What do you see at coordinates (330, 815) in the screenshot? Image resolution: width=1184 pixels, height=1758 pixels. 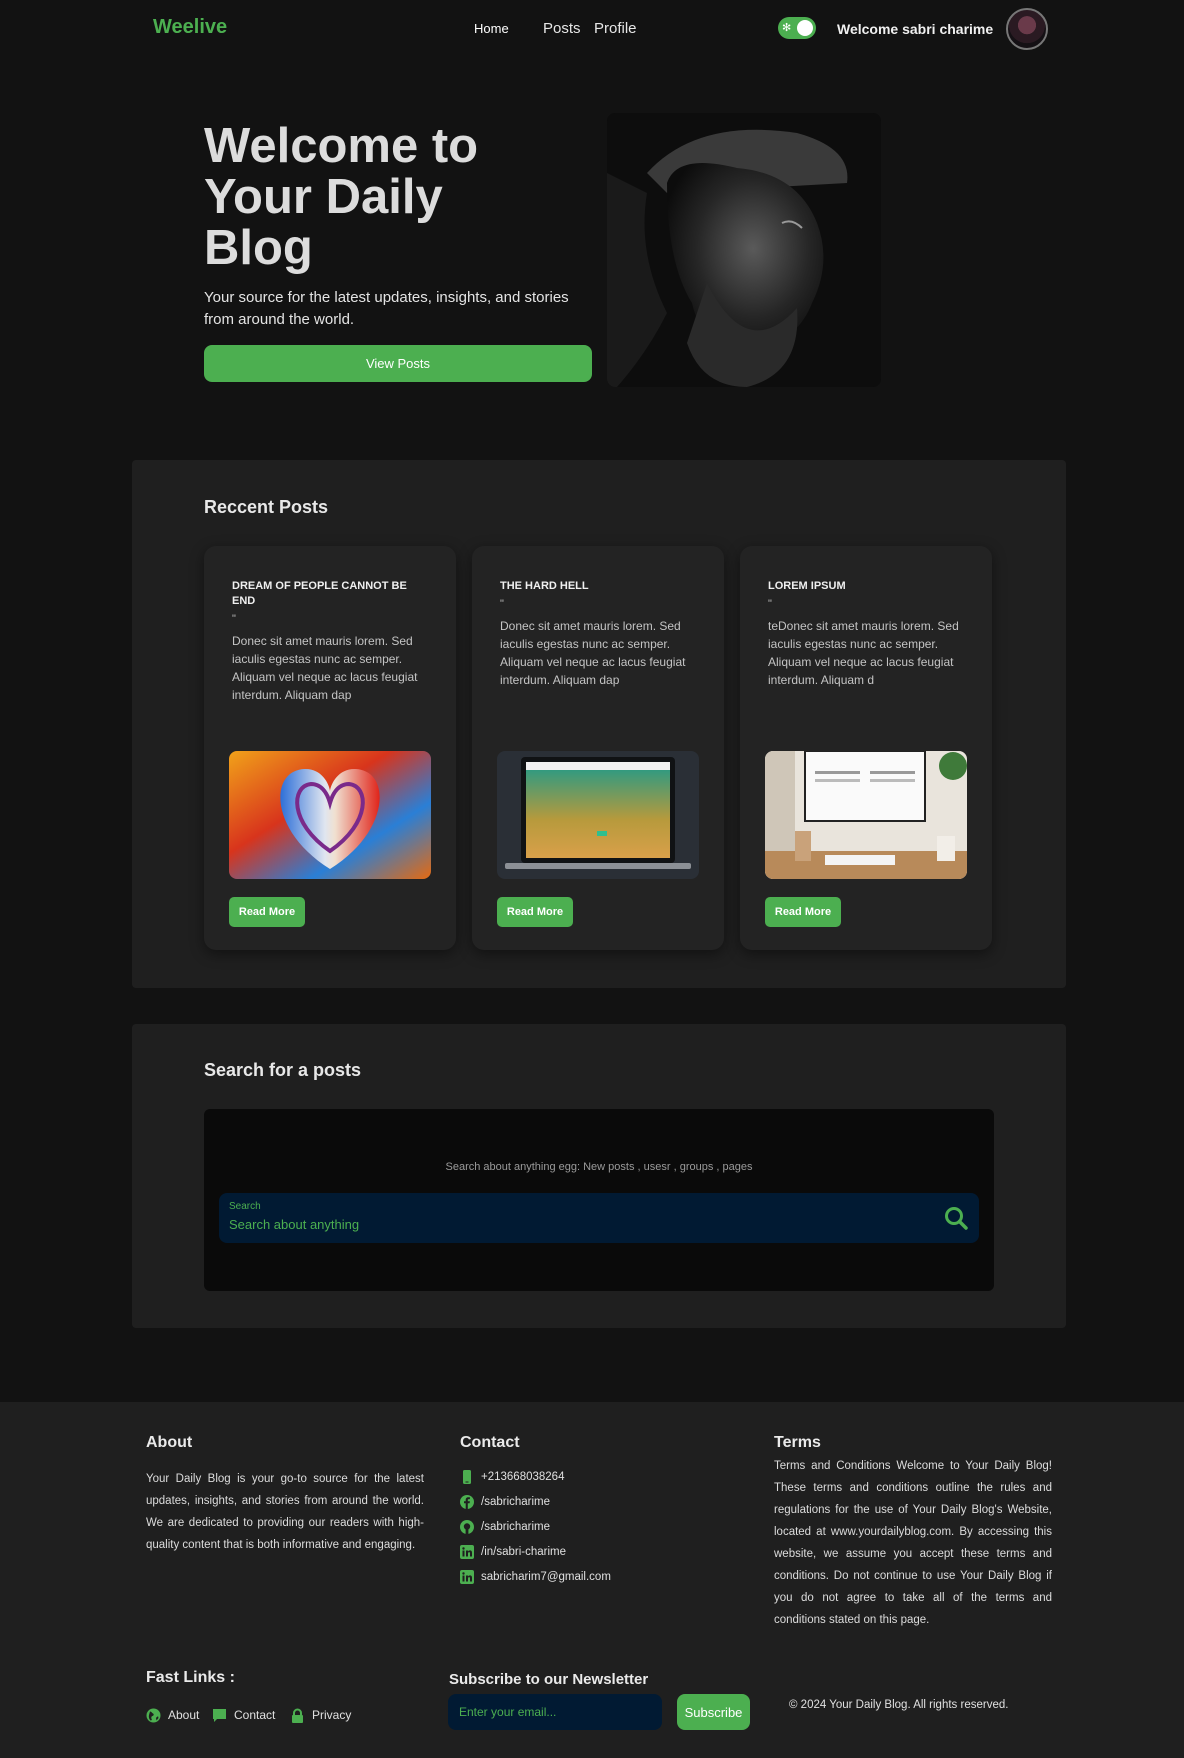 I see `post-image-heart` at bounding box center [330, 815].